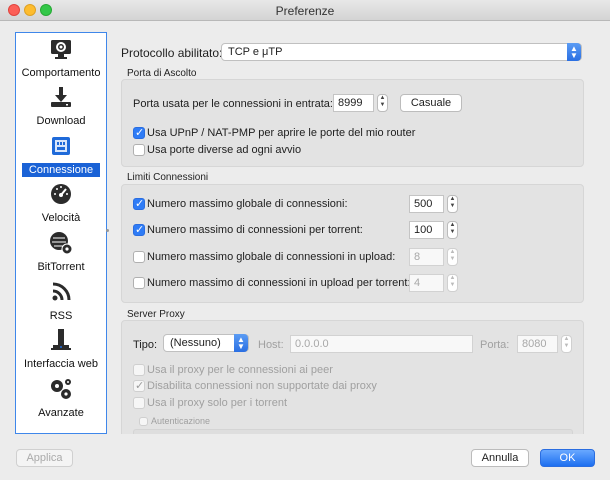 Image resolution: width=610 pixels, height=480 pixels. What do you see at coordinates (353, 431) in the screenshot?
I see `proxy-auth-group` at bounding box center [353, 431].